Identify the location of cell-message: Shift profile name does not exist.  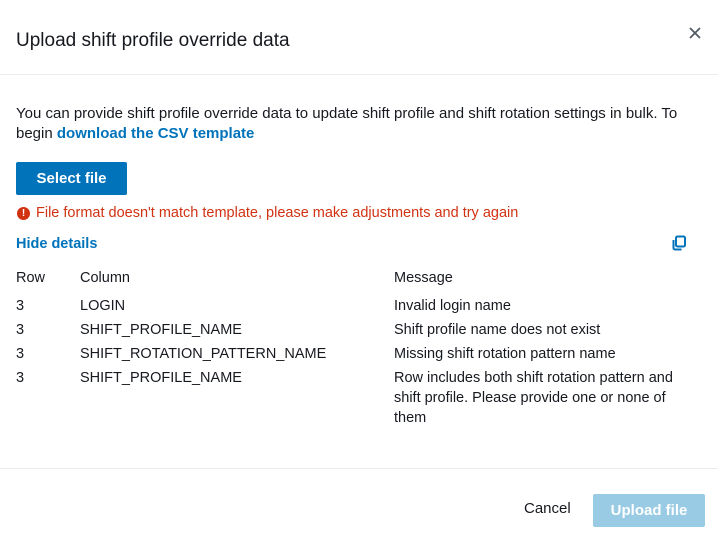
(497, 330).